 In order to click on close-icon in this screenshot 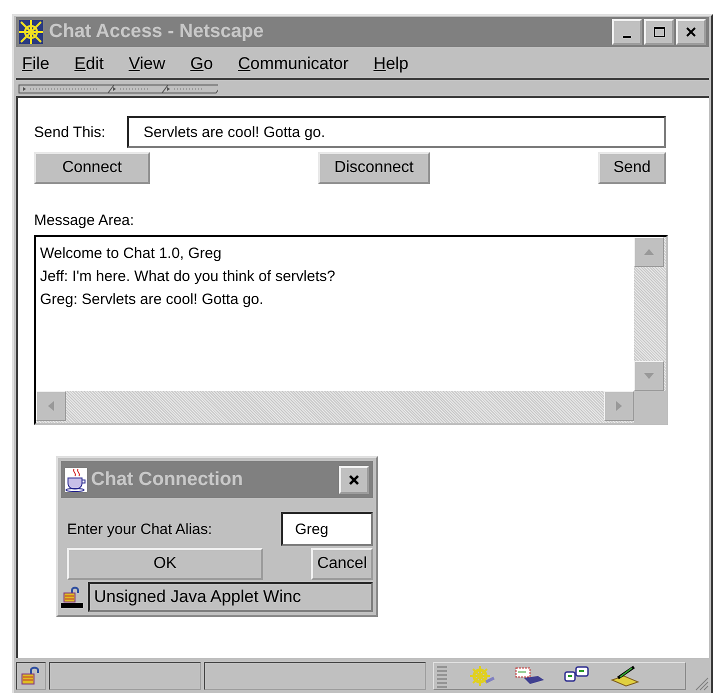, I will do `click(354, 480)`.